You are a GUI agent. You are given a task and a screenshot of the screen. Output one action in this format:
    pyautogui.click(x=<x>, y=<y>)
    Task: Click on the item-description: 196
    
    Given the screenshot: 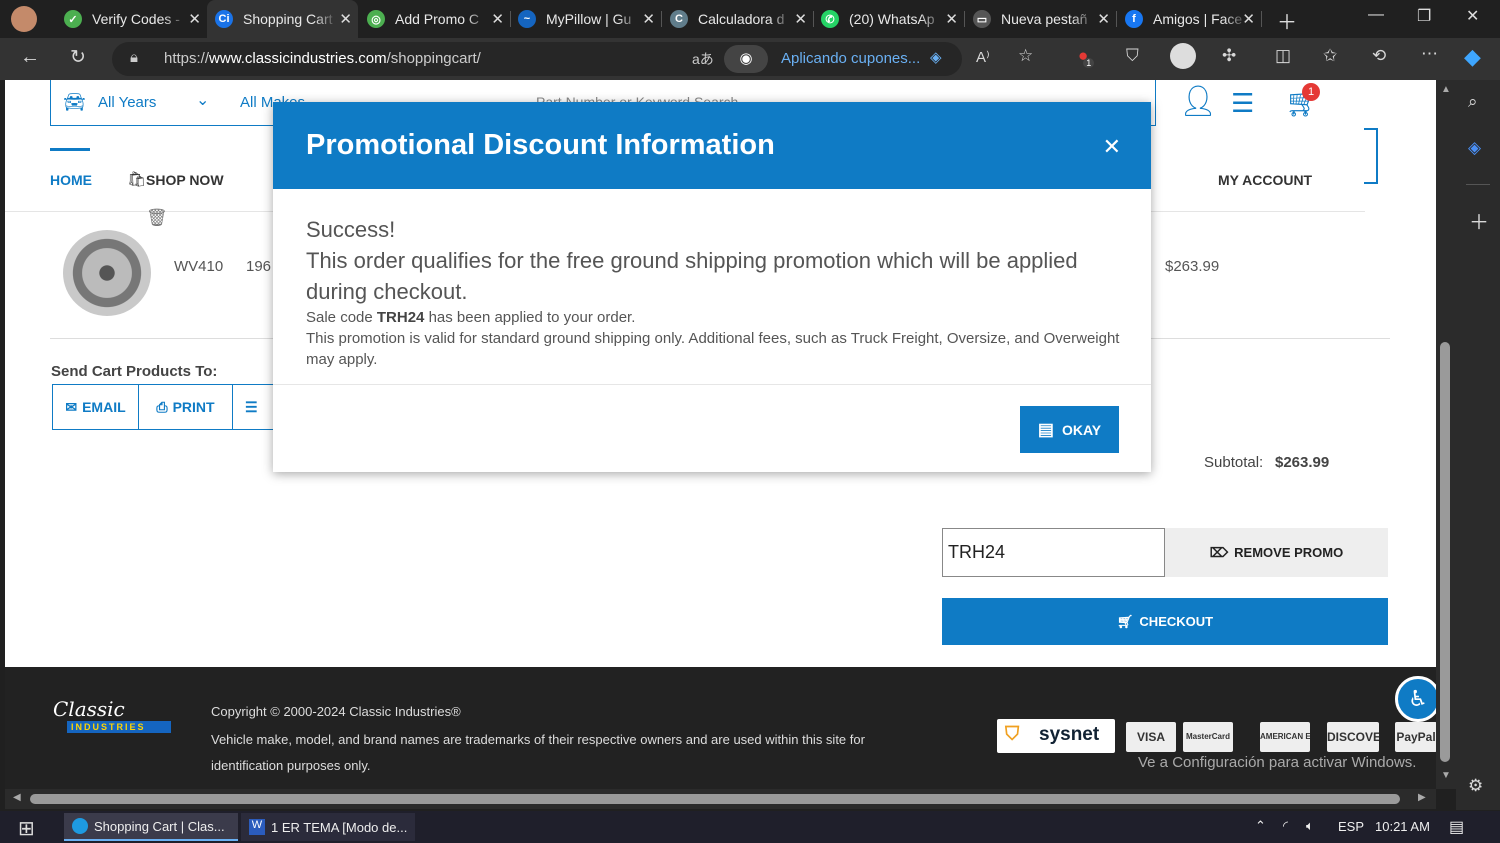 What is the action you would take?
    pyautogui.click(x=259, y=266)
    